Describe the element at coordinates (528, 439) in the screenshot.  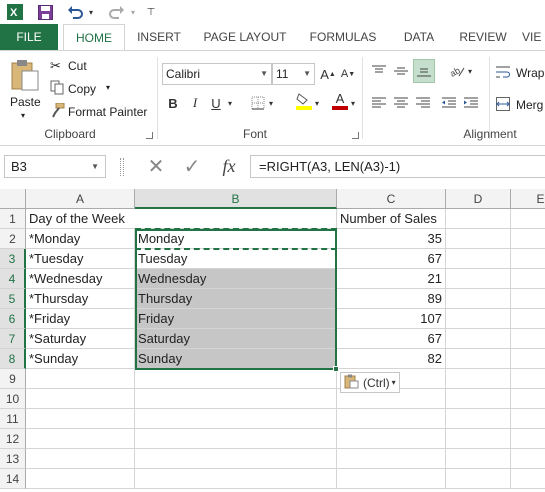
I see `cell-e12` at that location.